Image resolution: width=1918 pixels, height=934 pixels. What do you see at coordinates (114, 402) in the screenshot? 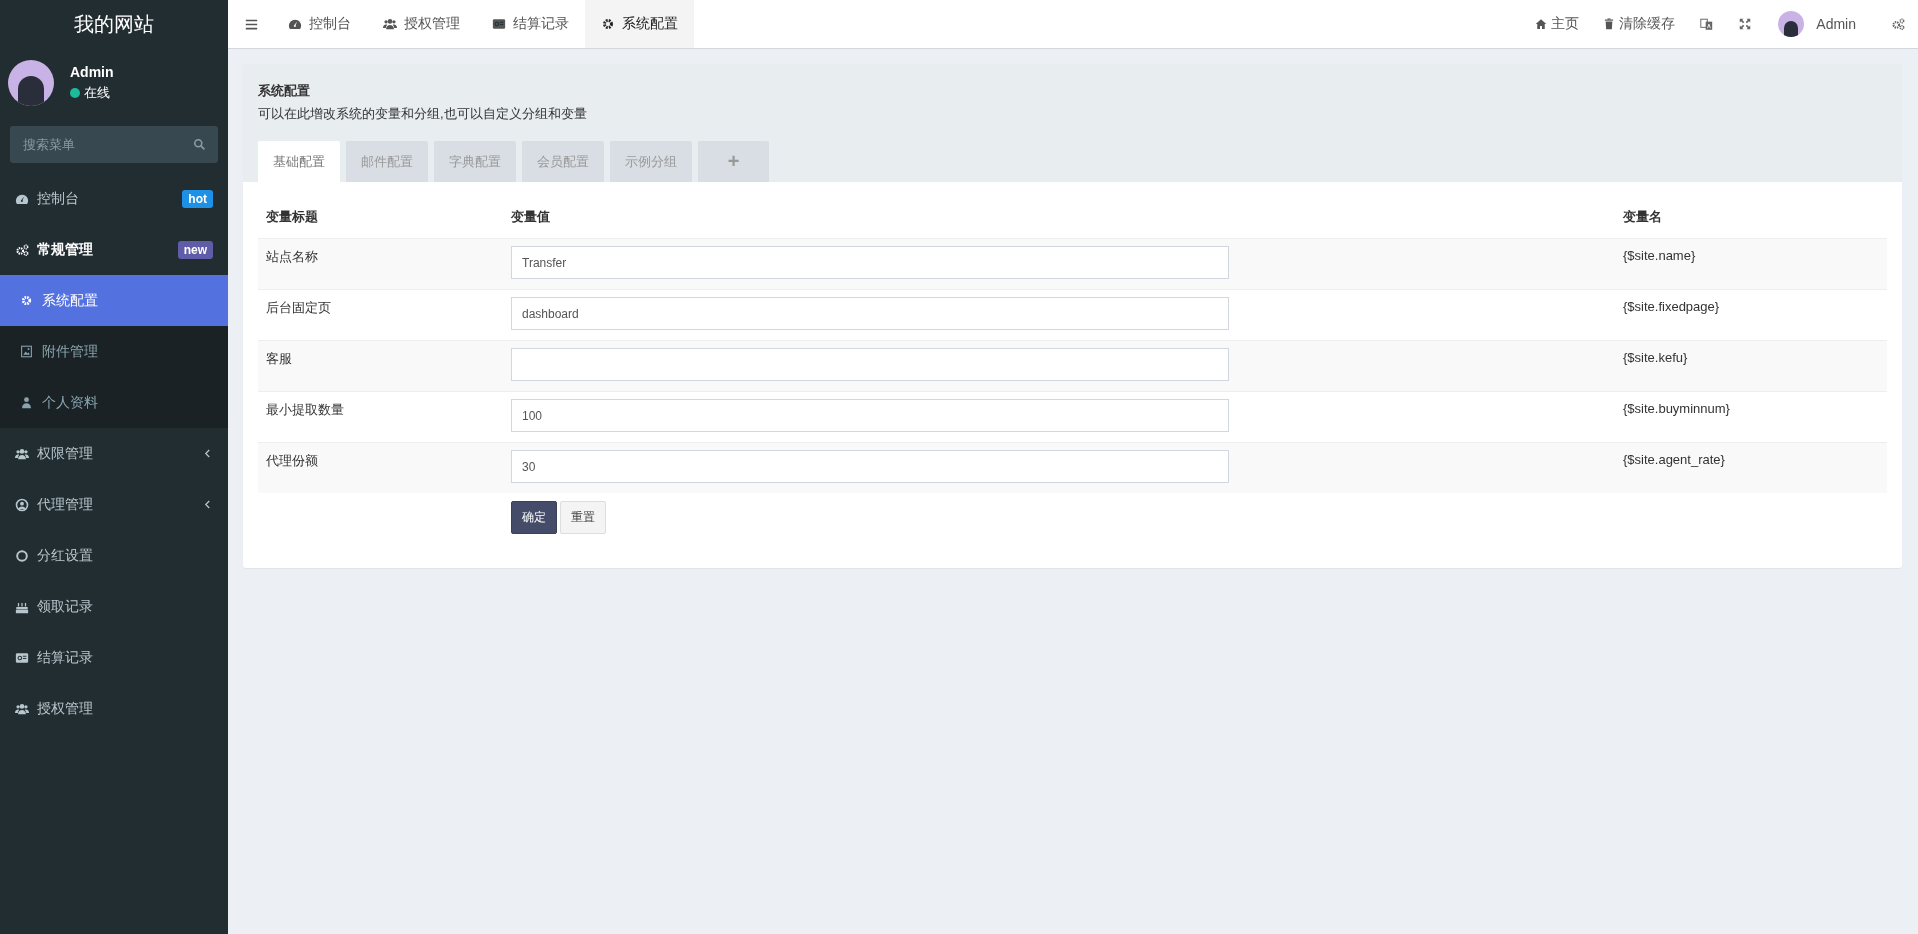
I see `sidebar-submenu-item: 个人资料` at bounding box center [114, 402].